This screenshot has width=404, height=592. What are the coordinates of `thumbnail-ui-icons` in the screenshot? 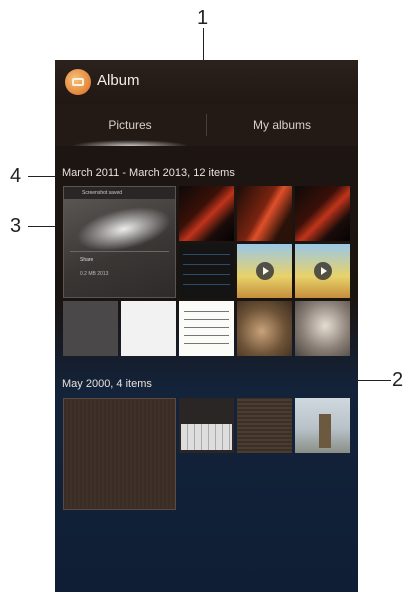 It's located at (90, 328).